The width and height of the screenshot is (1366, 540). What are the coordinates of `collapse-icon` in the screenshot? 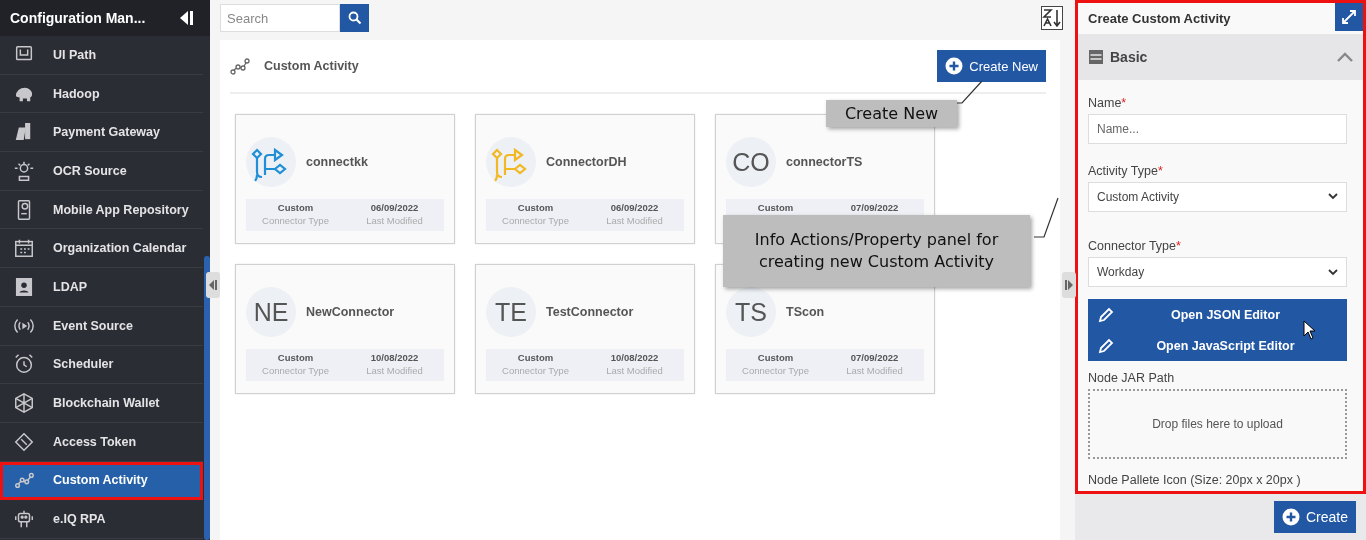 It's located at (186, 18).